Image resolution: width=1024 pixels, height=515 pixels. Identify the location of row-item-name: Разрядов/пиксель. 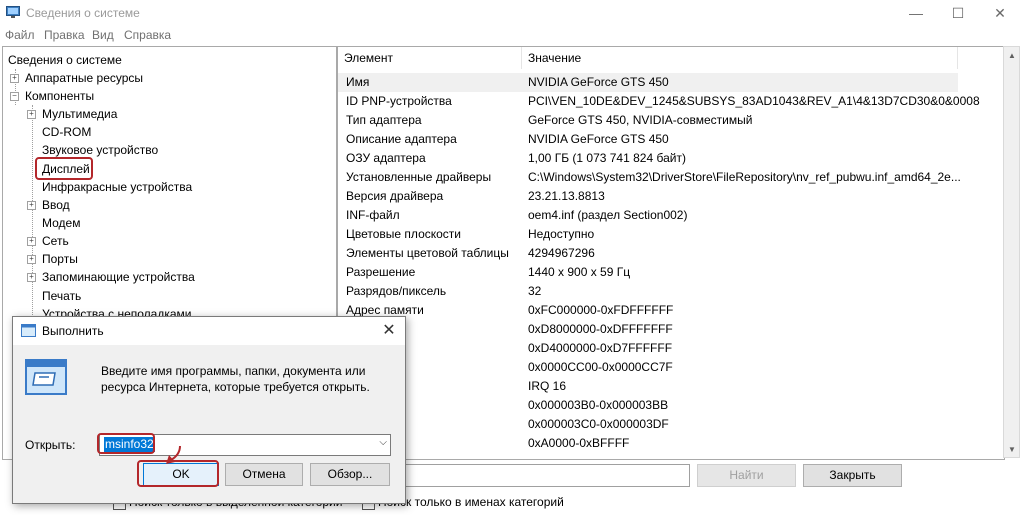
(396, 291).